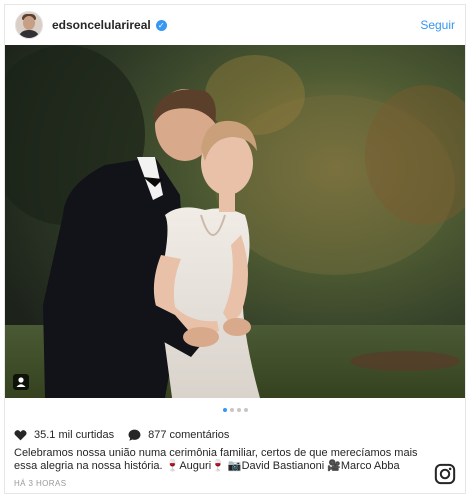 Image resolution: width=468 pixels, height=498 pixels. I want to click on username: edsoncelularireal, so click(101, 25).